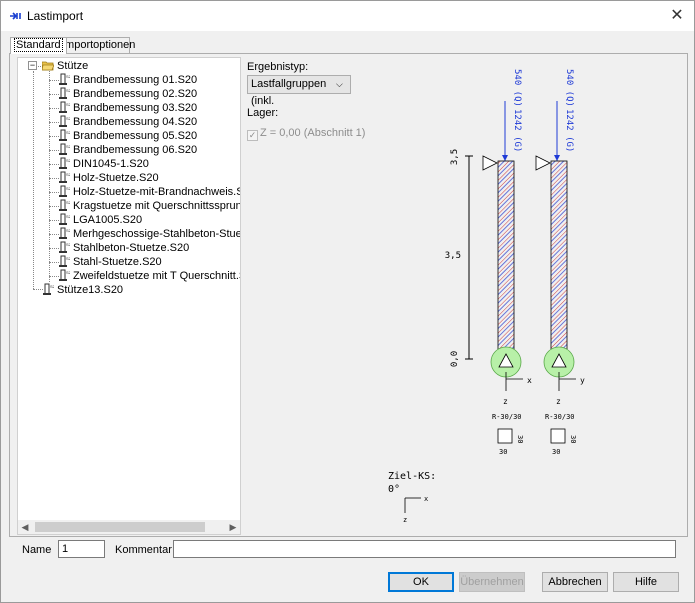 The width and height of the screenshot is (695, 603). Describe the element at coordinates (558, 401) in the screenshot. I see `column2-down-label: z` at that location.